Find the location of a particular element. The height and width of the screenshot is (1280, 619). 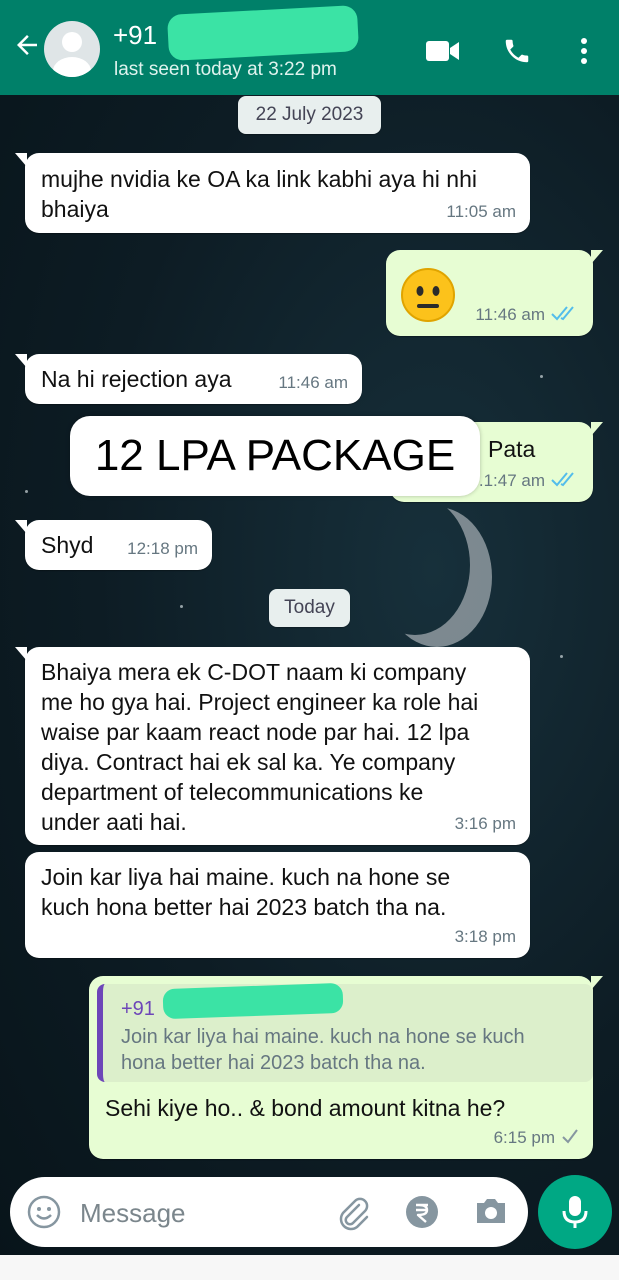

delivered-tick-icon is located at coordinates (570, 1136).